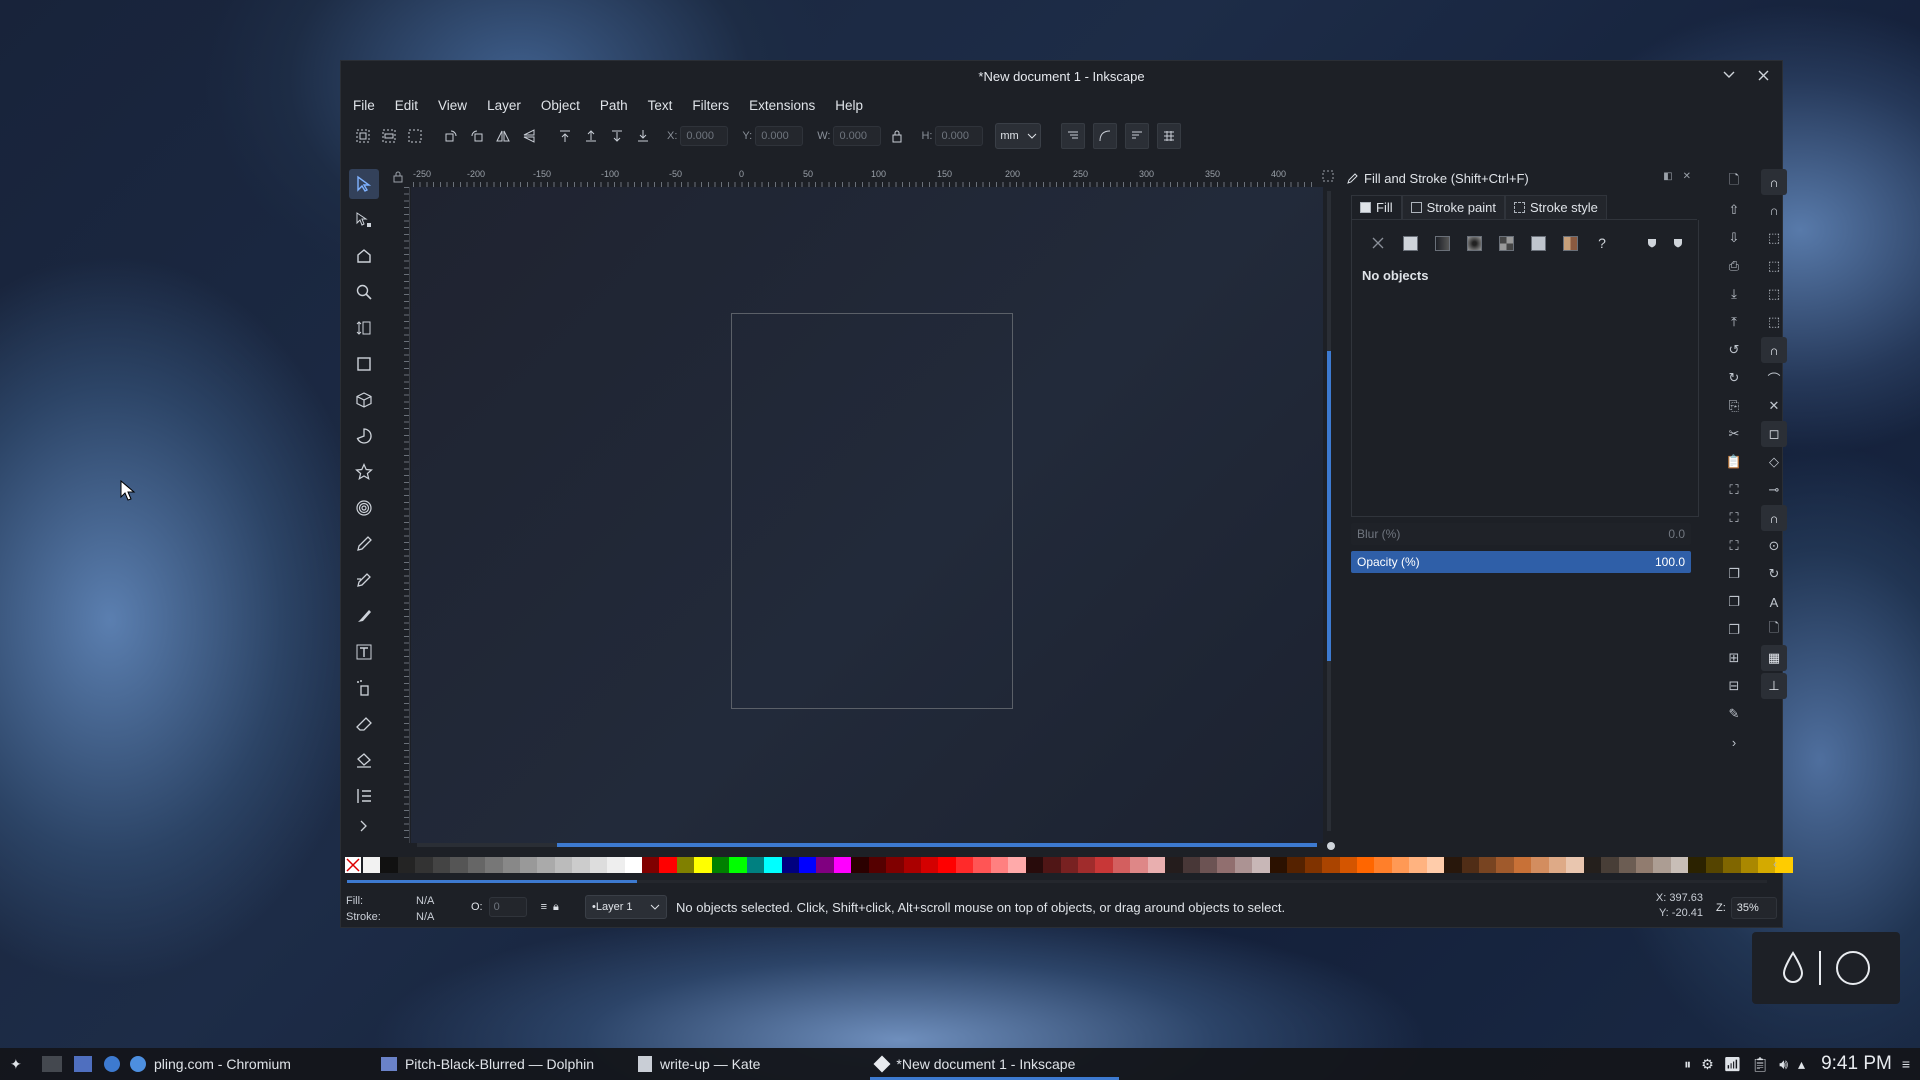 The image size is (1920, 1080). What do you see at coordinates (1523, 178) in the screenshot?
I see `panel-header: Fill and Stroke (Shift+Ctrl+F) ◧ ✕` at bounding box center [1523, 178].